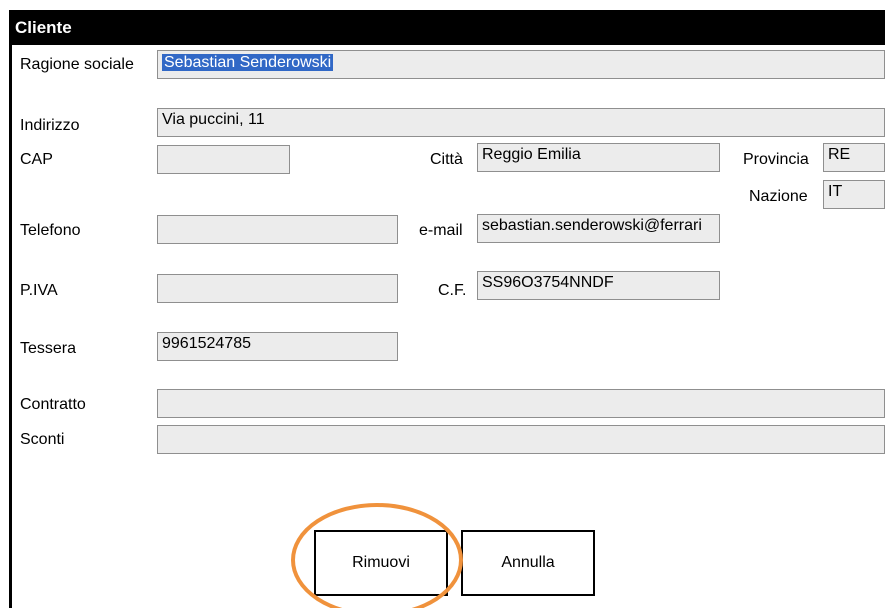 The height and width of the screenshot is (608, 885). Describe the element at coordinates (776, 159) in the screenshot. I see `provincia-label: Provincia` at that location.